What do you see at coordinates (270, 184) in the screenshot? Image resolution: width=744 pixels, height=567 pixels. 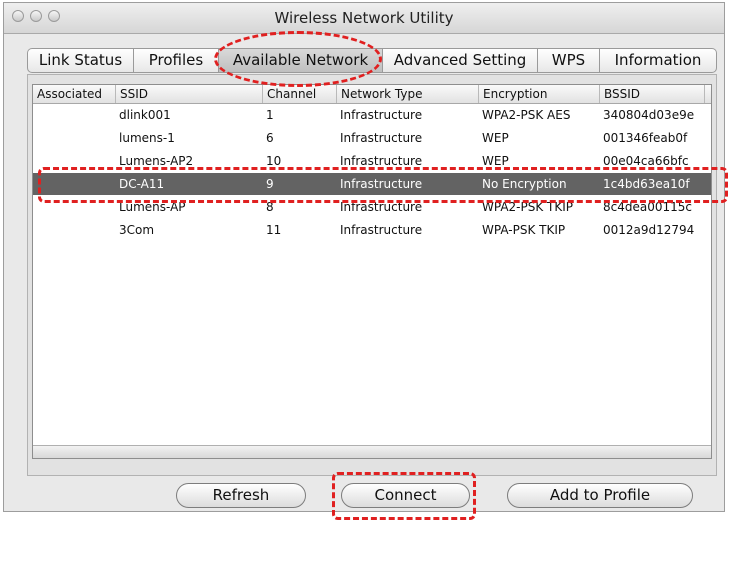 I see `row-channel: 9` at bounding box center [270, 184].